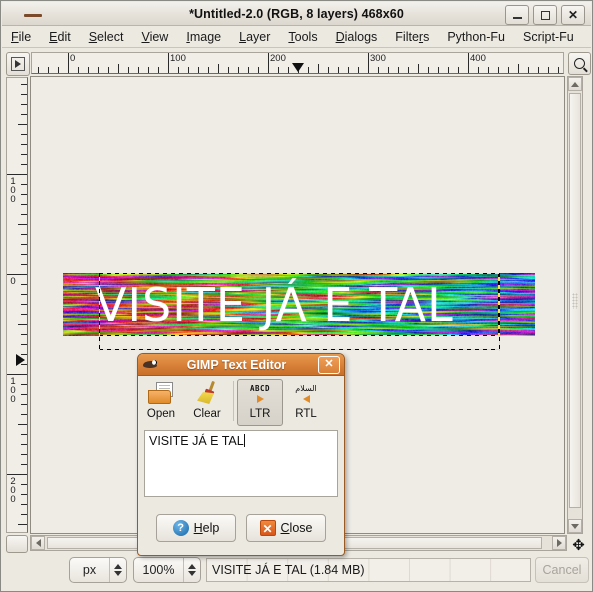 The height and width of the screenshot is (592, 593). I want to click on vertical-scrollbar, so click(575, 305).